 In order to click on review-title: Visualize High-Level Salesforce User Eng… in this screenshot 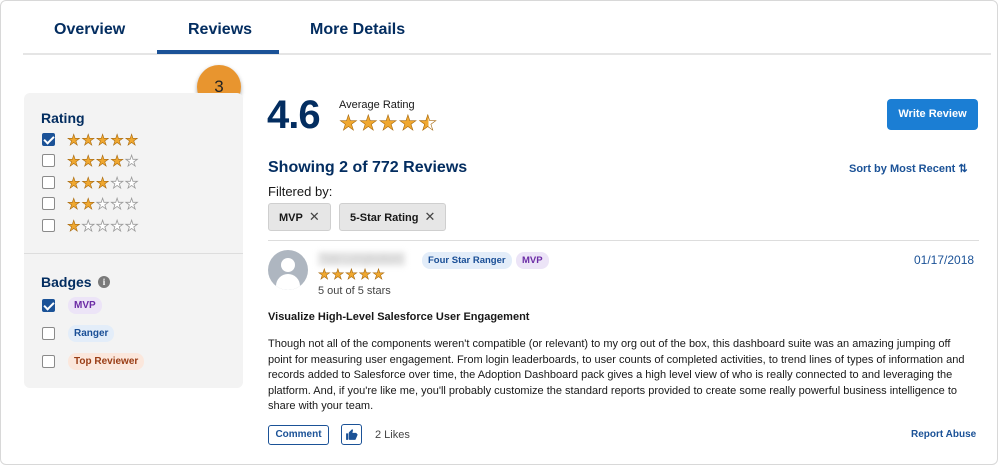, I will do `click(399, 317)`.